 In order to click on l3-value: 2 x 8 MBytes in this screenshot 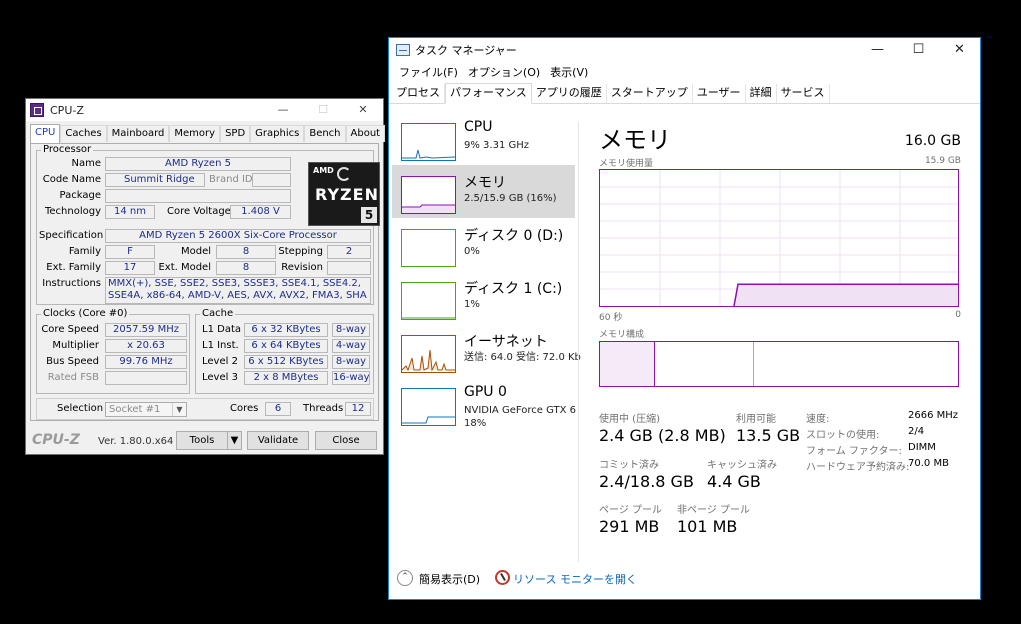, I will do `click(286, 378)`.